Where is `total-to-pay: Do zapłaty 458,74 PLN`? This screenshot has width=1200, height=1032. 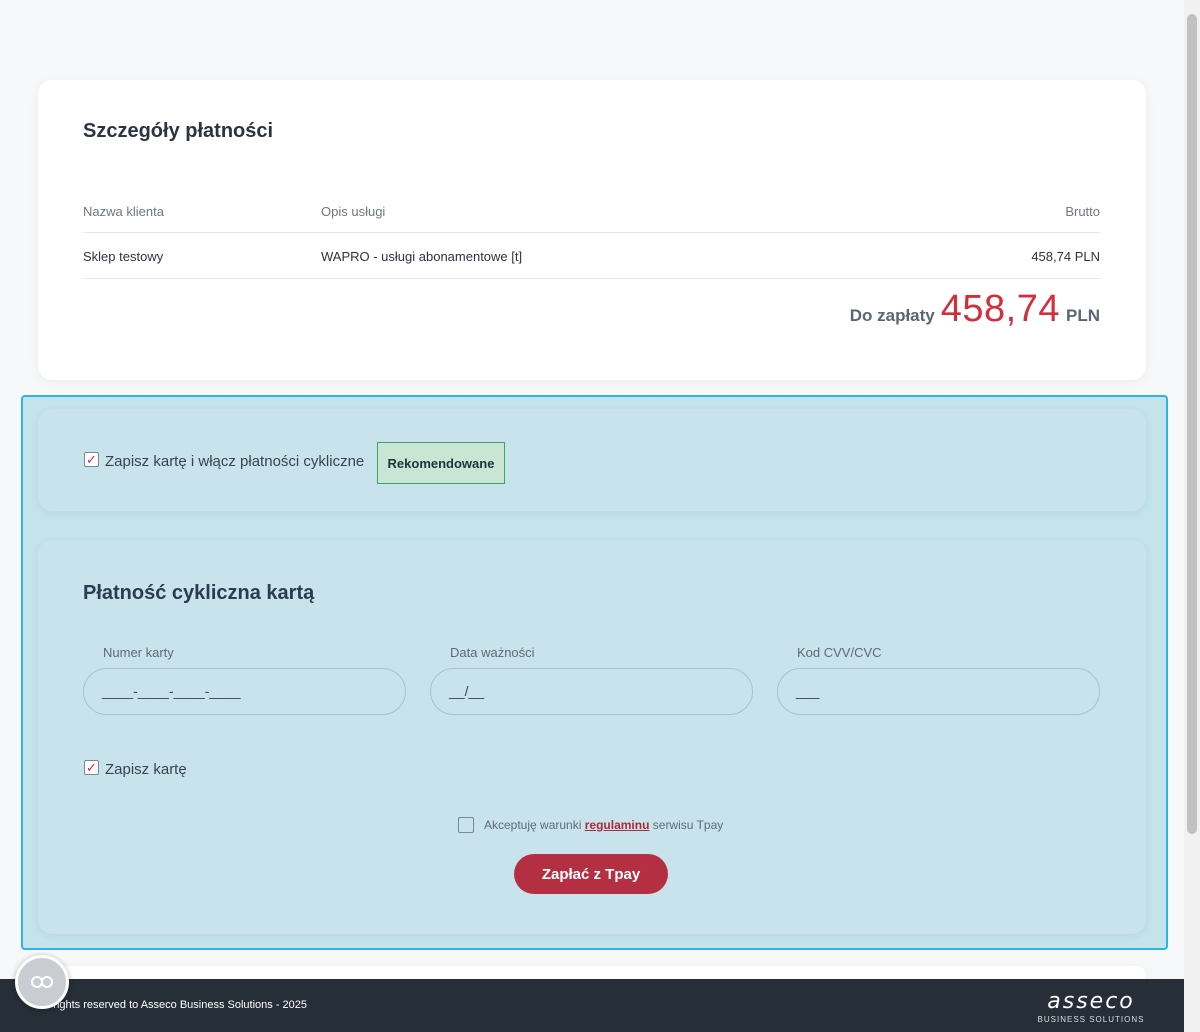 total-to-pay: Do zapłaty 458,74 PLN is located at coordinates (975, 309).